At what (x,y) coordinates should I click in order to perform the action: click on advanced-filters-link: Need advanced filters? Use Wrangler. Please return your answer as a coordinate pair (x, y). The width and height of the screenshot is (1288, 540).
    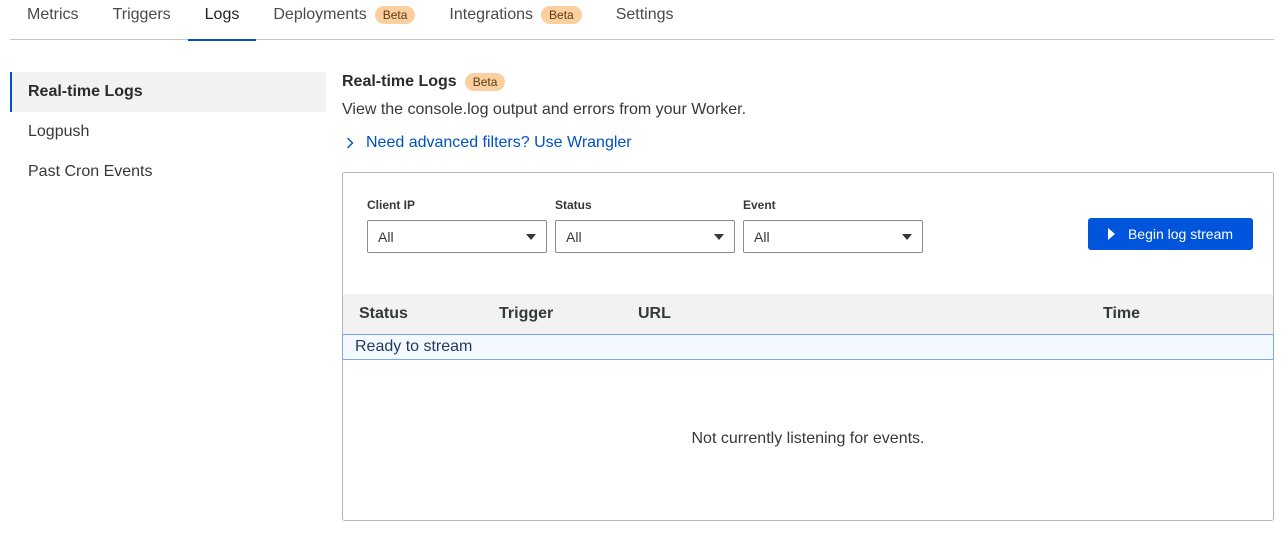
    Looking at the image, I should click on (808, 143).